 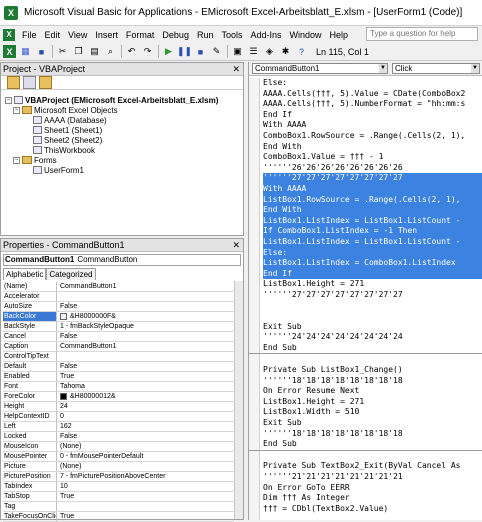 I want to click on tree-item-excel-objects: − Microsoft Excel Objects, so click(x=65, y=110).